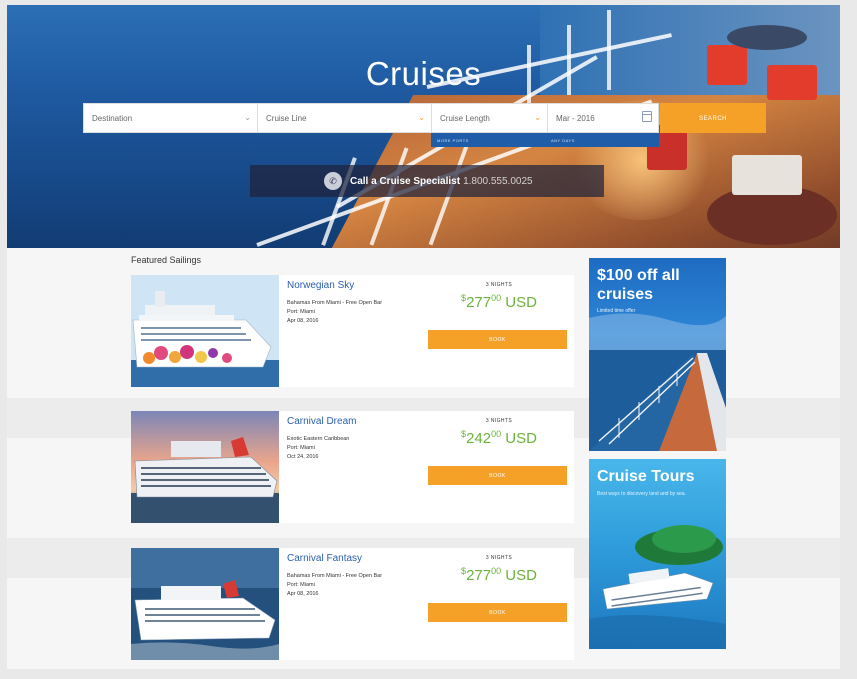 The height and width of the screenshot is (679, 857). Describe the element at coordinates (324, 558) in the screenshot. I see `sailing-name: Carnival Fantasy` at that location.